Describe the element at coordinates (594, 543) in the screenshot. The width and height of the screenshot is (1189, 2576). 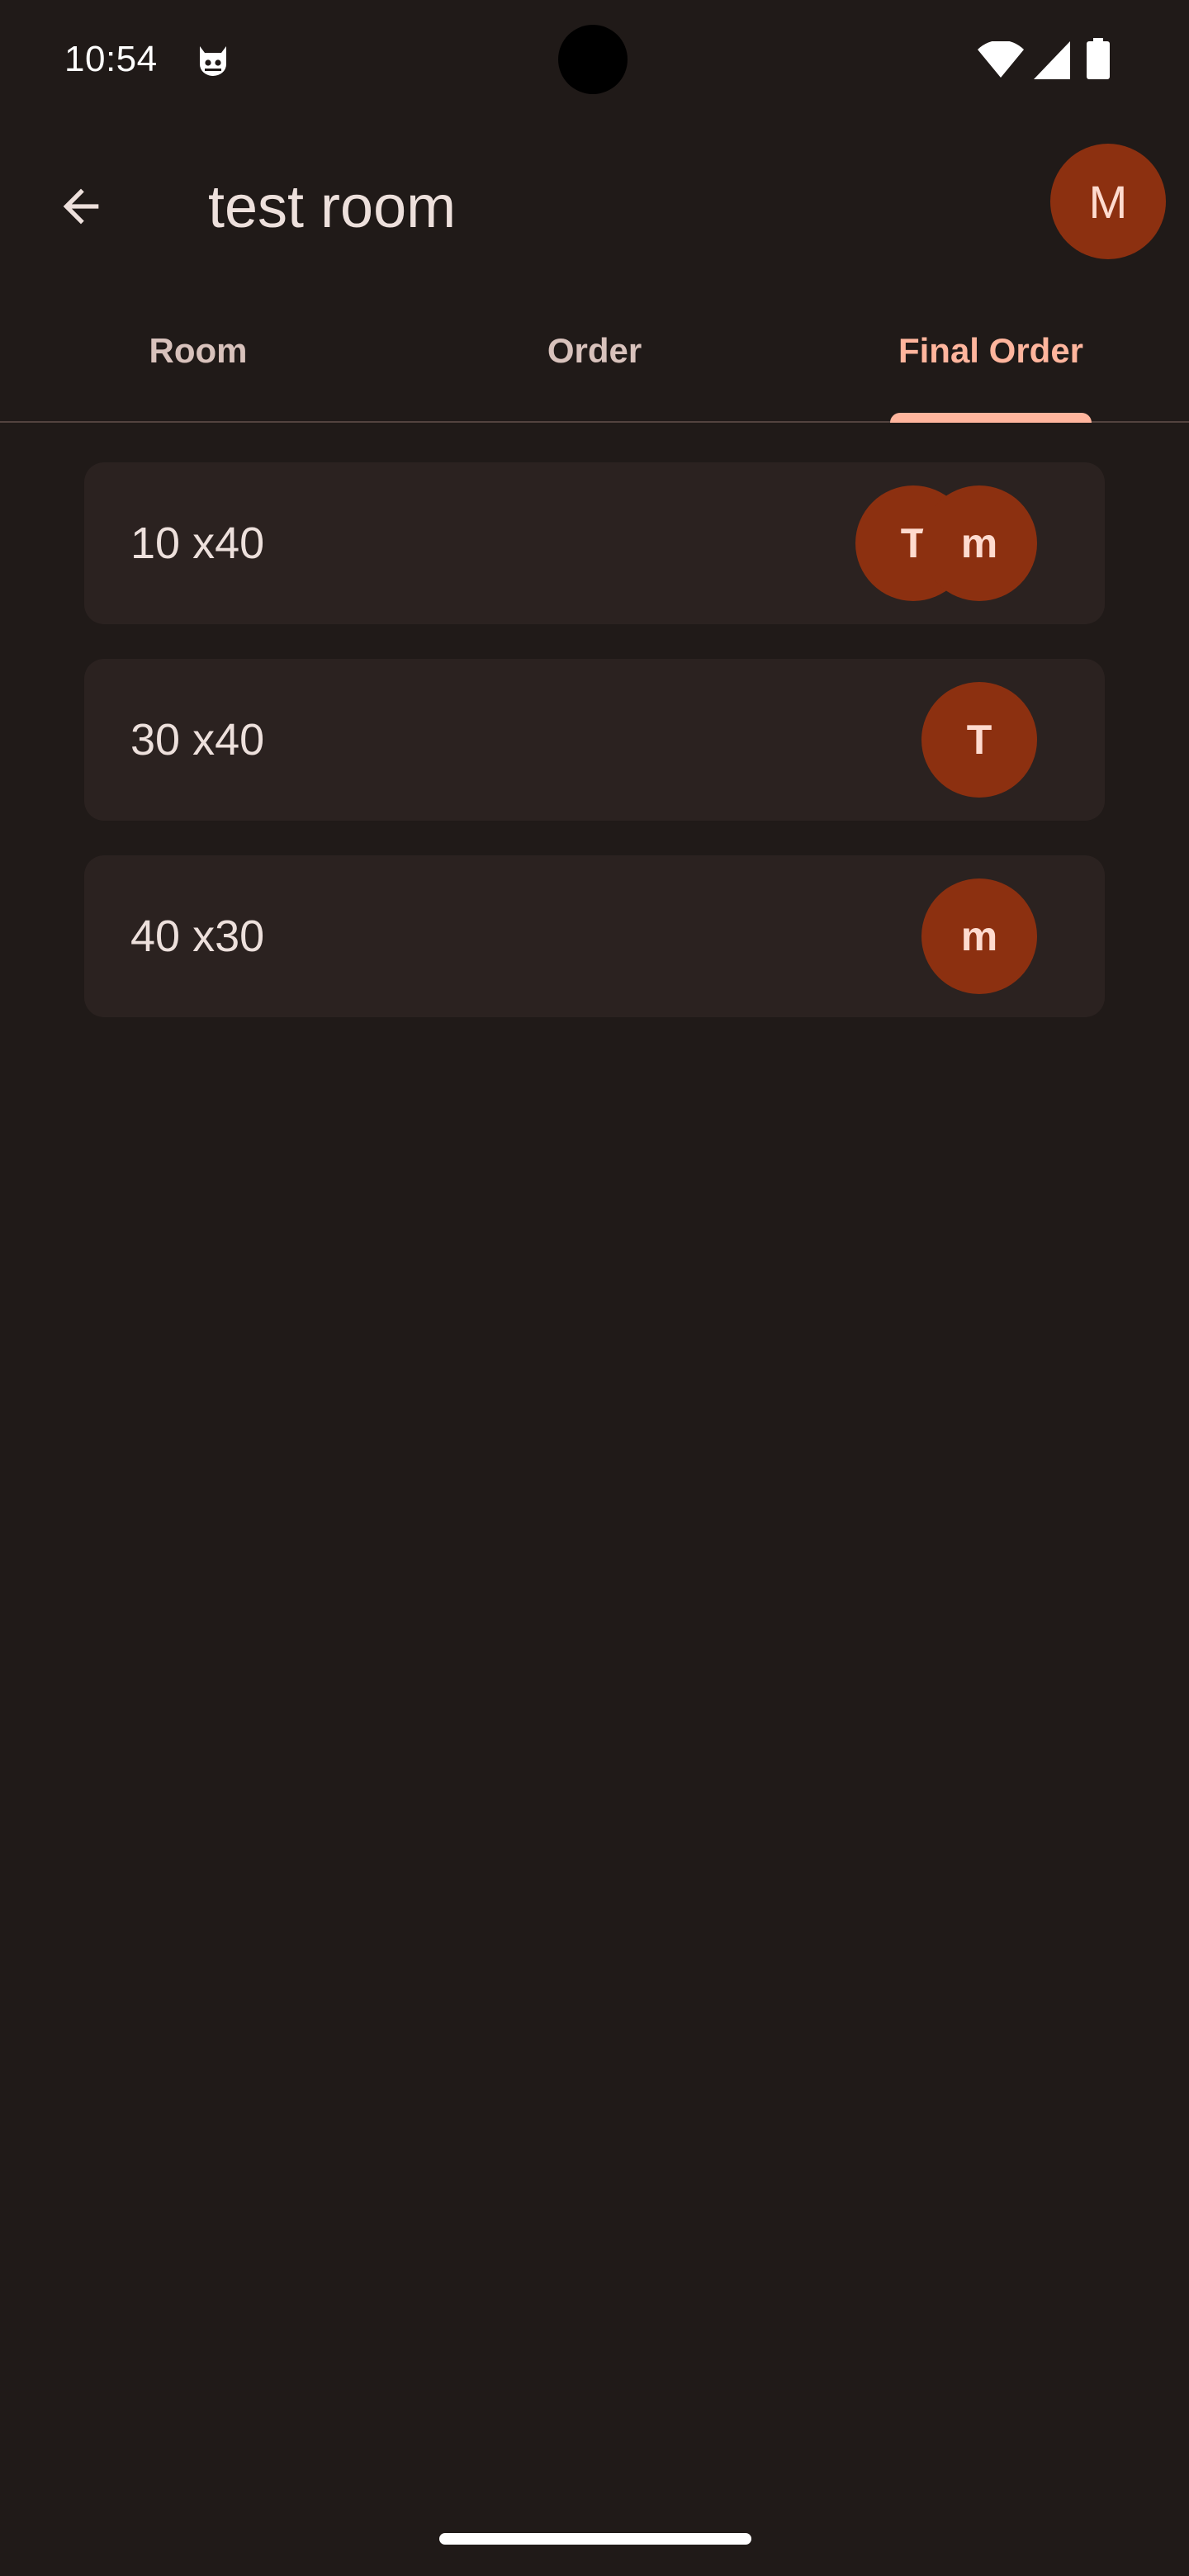
I see `list-item: 10 x40 T m` at that location.